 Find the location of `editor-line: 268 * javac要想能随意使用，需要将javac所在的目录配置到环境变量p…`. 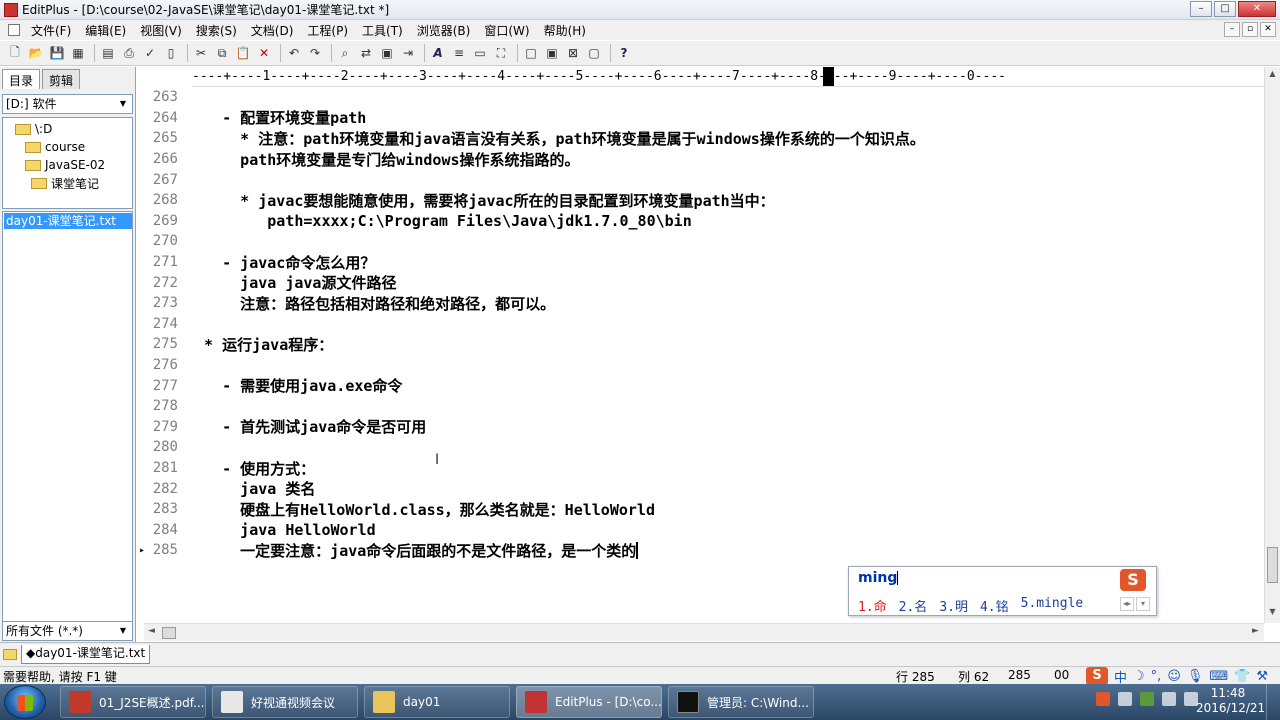

editor-line: 268 * javac要想能随意使用，需要将javac所在的目录配置到环境变量p… is located at coordinates (456, 200).